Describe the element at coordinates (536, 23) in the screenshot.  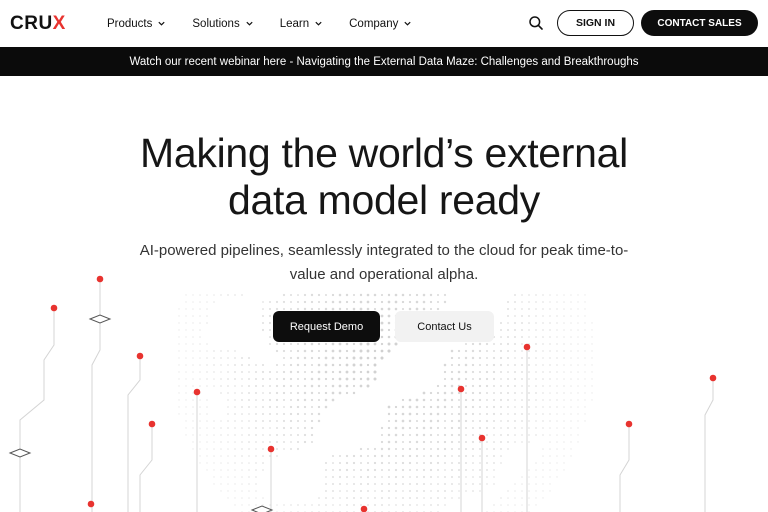
I see `search-icon` at that location.